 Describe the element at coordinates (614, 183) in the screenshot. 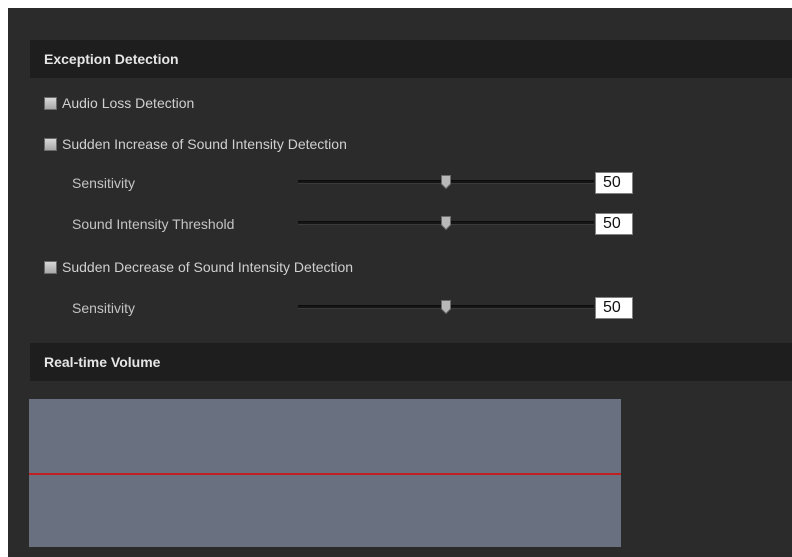

I see `increase-sensitivity-value: 50` at that location.